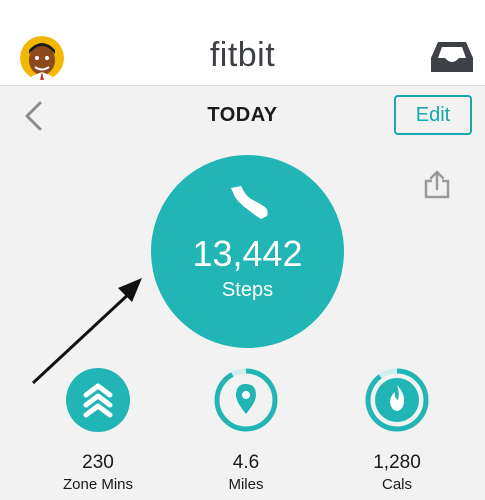 The height and width of the screenshot is (500, 485). What do you see at coordinates (98, 484) in the screenshot?
I see `stat-label: Zone Mins` at bounding box center [98, 484].